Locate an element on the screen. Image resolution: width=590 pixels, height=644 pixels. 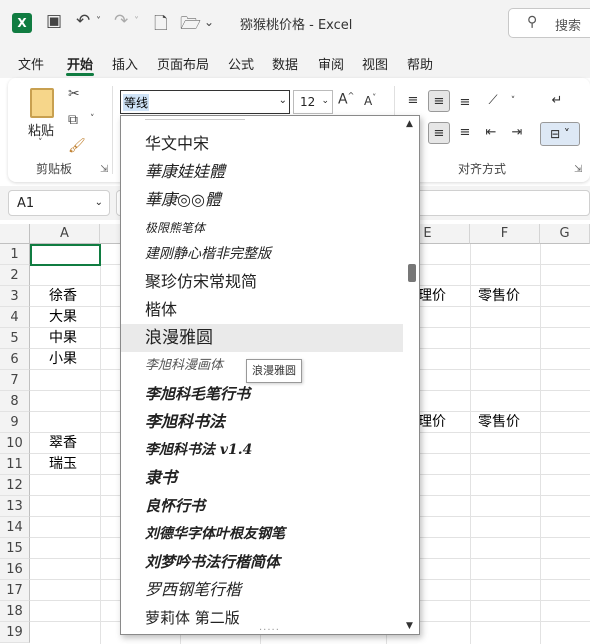
cell-a4: 大果 is located at coordinates (63, 317).